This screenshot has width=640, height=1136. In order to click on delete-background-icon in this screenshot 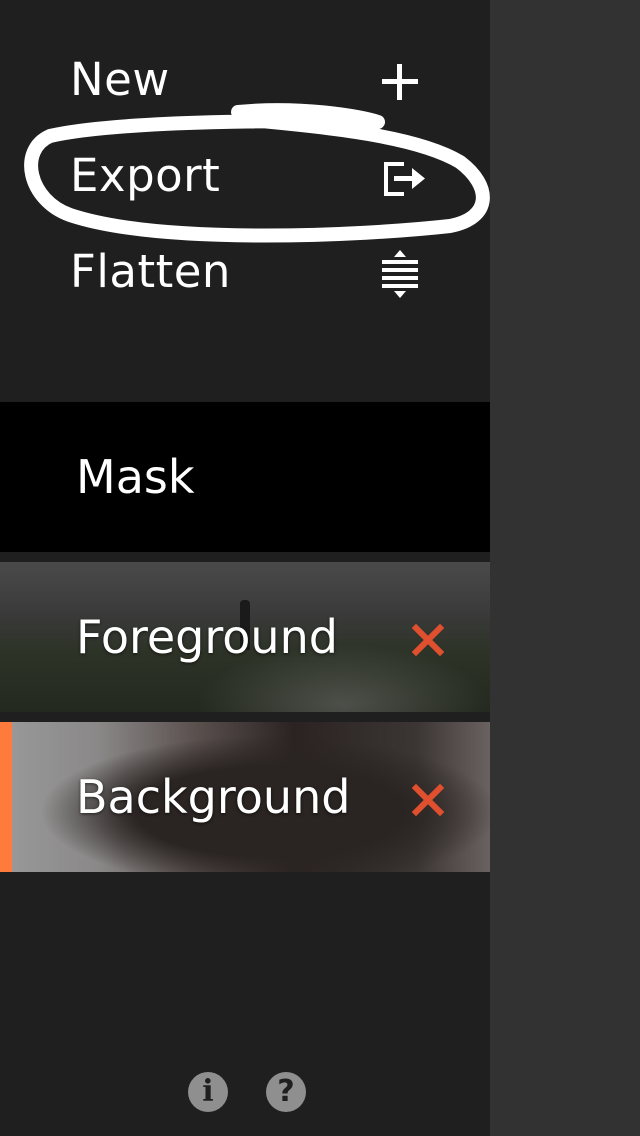, I will do `click(428, 800)`.